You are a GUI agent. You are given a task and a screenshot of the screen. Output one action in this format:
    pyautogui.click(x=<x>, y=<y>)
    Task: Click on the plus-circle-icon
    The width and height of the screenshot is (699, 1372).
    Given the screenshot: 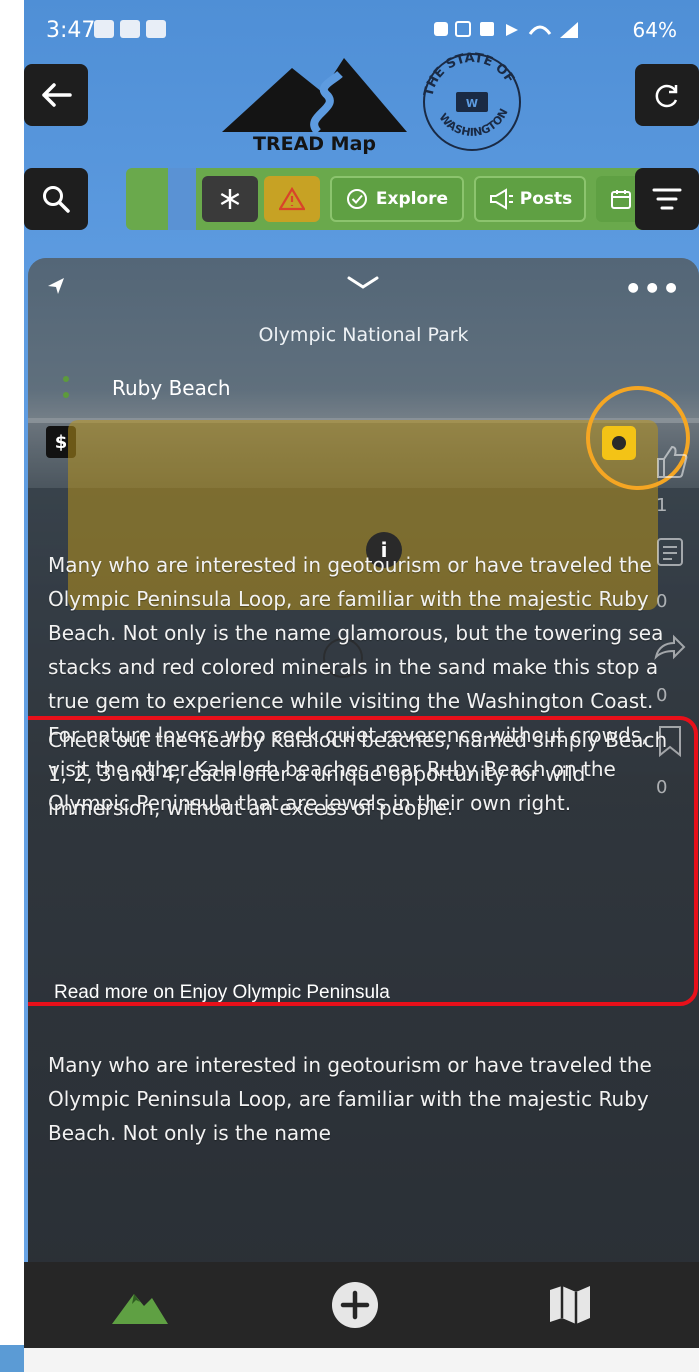 What is the action you would take?
    pyautogui.click(x=355, y=1305)
    